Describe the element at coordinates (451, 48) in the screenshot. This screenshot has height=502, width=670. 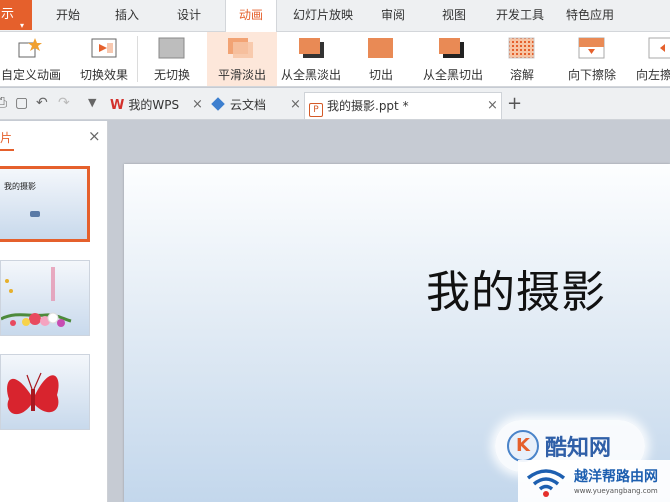
I see `transition-cut-black-icon` at that location.